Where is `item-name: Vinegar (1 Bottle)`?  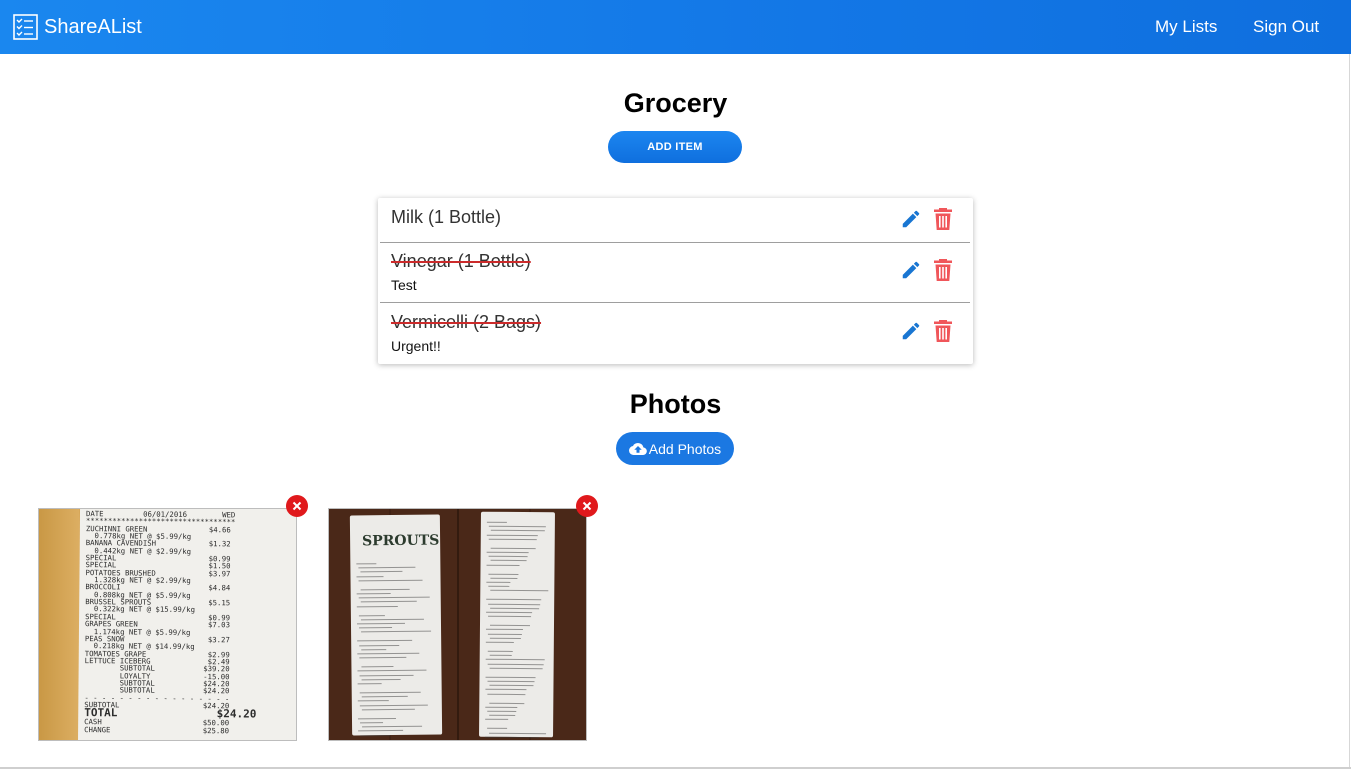 item-name: Vinegar (1 Bottle) is located at coordinates (461, 261).